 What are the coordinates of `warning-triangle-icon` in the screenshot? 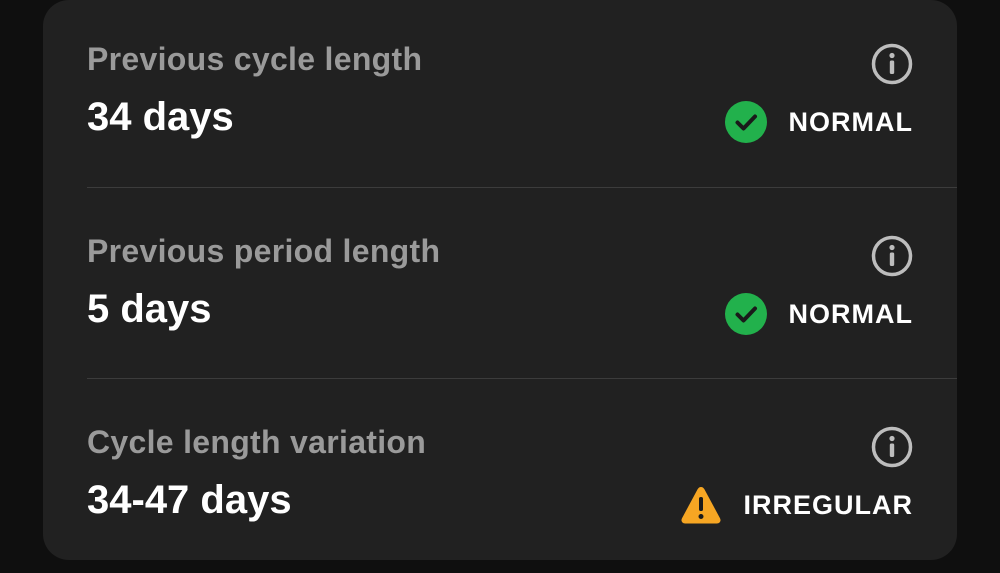 It's located at (700, 505).